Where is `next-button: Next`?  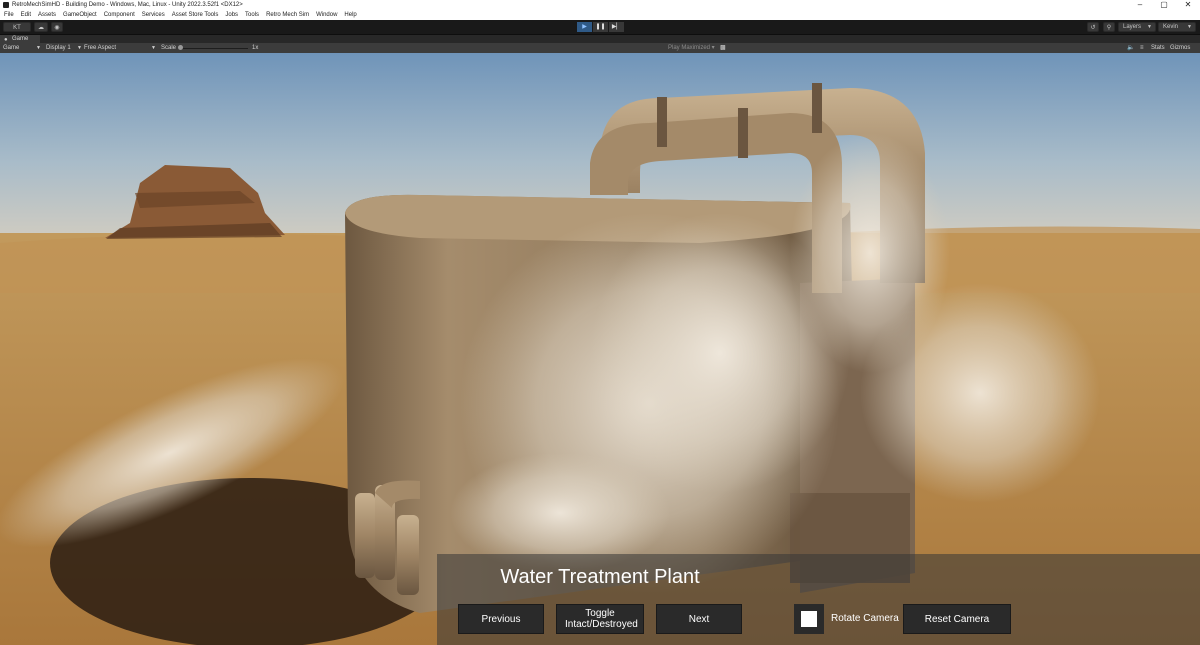
next-button: Next is located at coordinates (699, 619).